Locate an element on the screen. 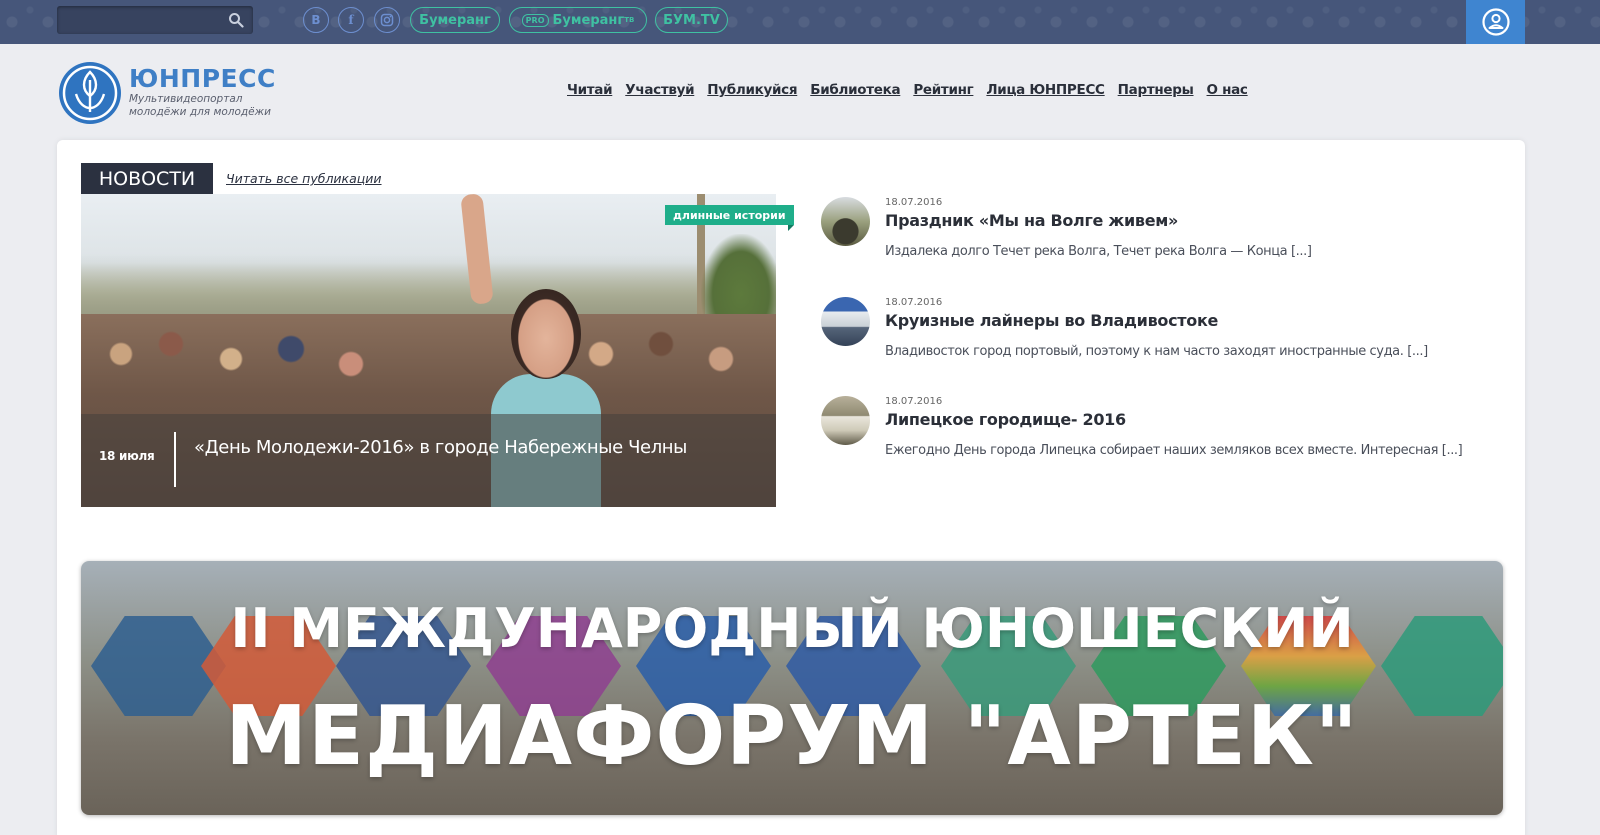 Image resolution: width=1600 pixels, height=835 pixels. all-publications-link: Читать все публикации is located at coordinates (304, 178).